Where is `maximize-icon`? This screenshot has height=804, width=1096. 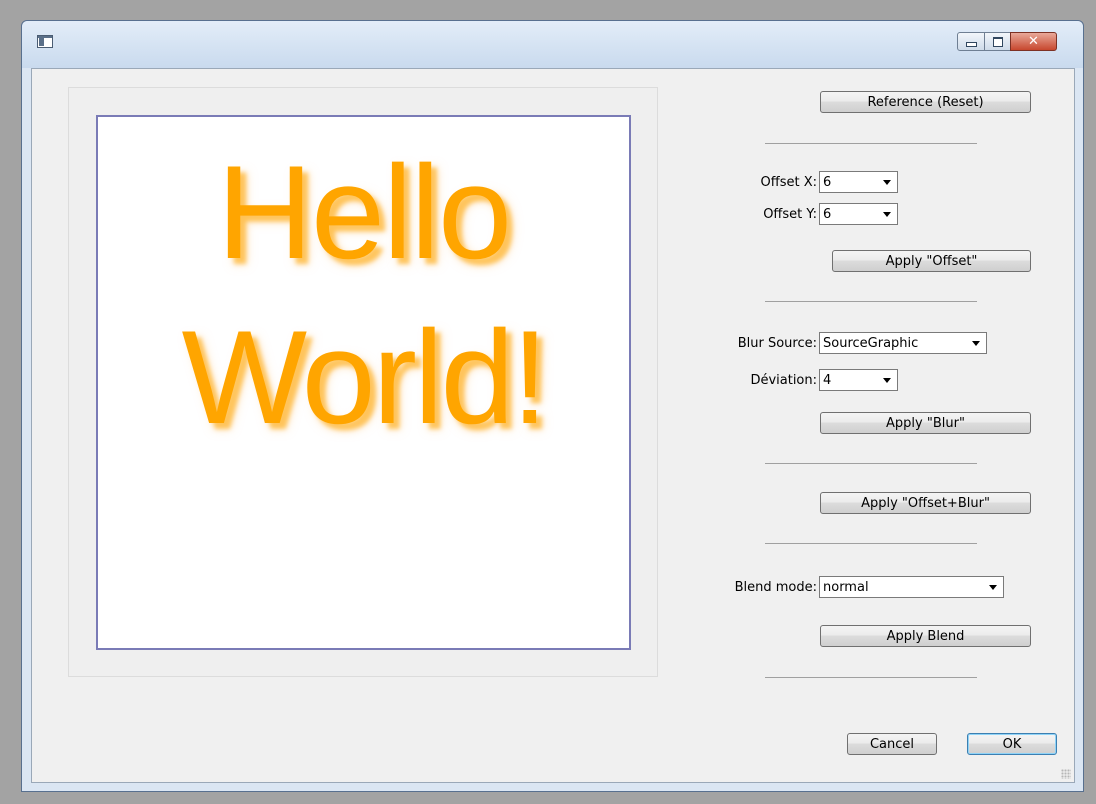
maximize-icon is located at coordinates (997, 41).